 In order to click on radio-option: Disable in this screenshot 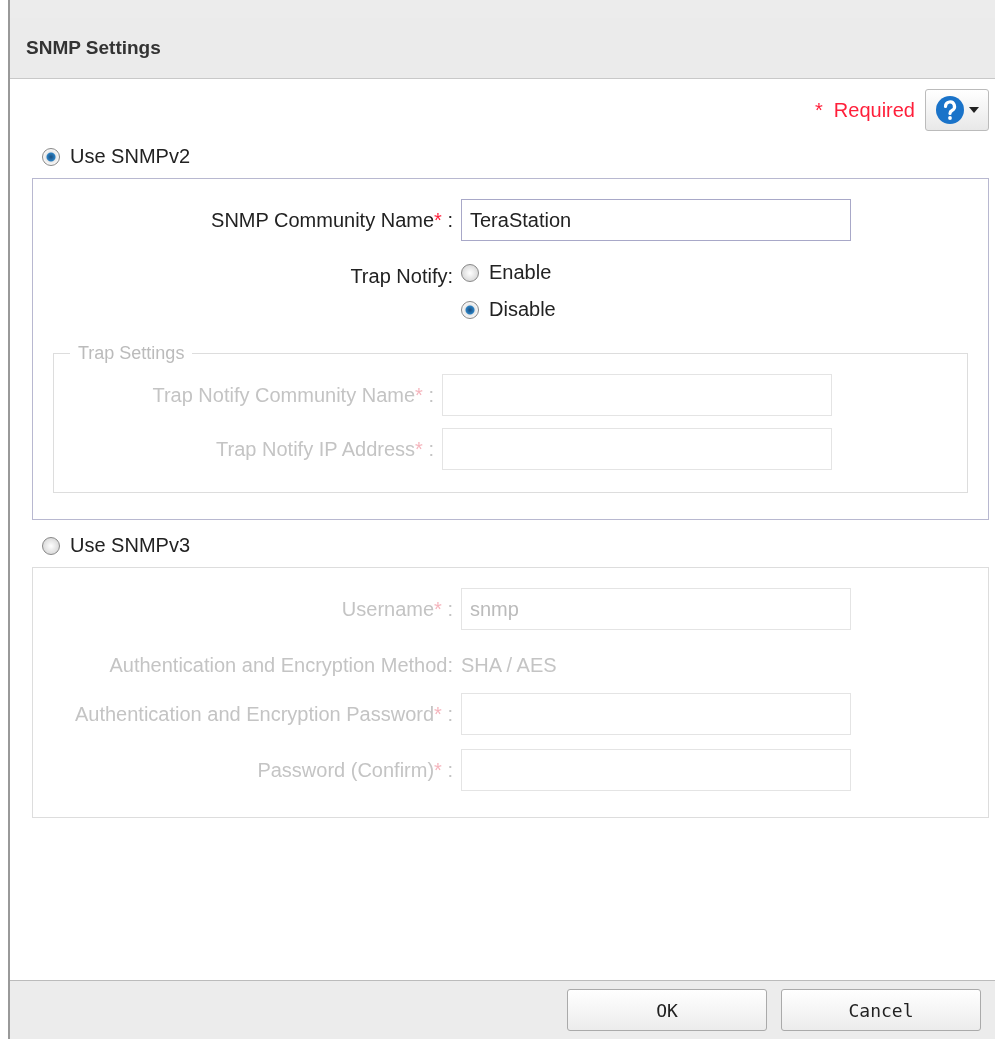, I will do `click(508, 309)`.